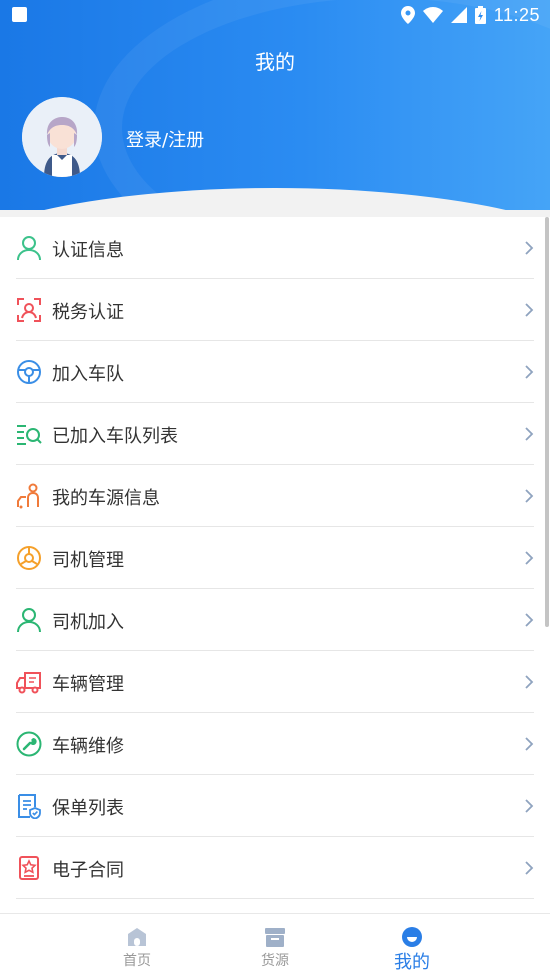 This screenshot has width=550, height=979. What do you see at coordinates (29, 744) in the screenshot?
I see `wrench-icon` at bounding box center [29, 744].